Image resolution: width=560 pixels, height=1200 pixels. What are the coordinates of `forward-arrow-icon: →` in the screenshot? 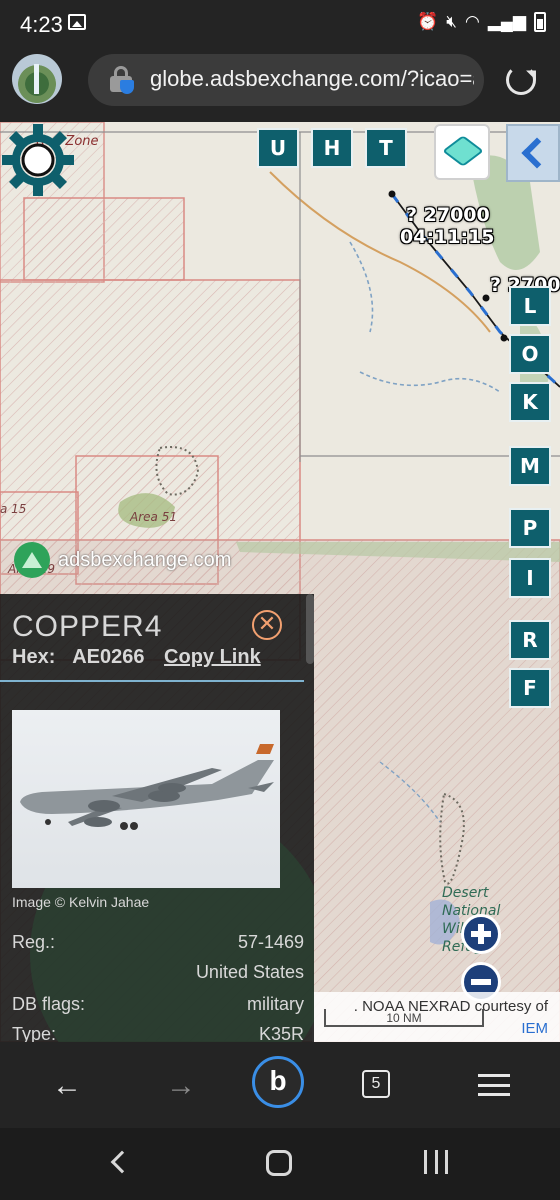 It's located at (181, 1086).